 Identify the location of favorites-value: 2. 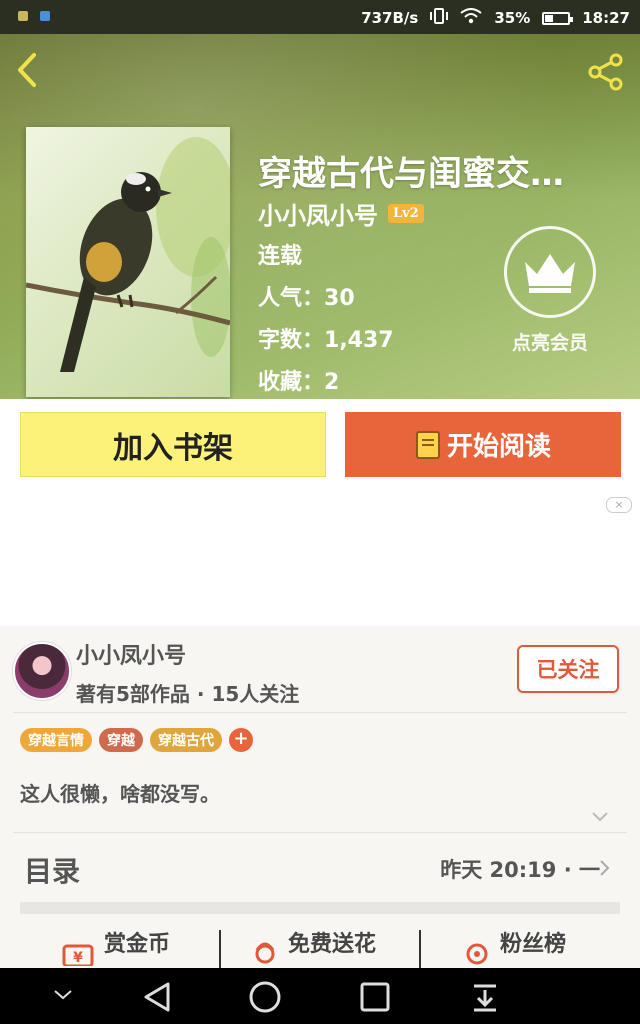
(332, 382).